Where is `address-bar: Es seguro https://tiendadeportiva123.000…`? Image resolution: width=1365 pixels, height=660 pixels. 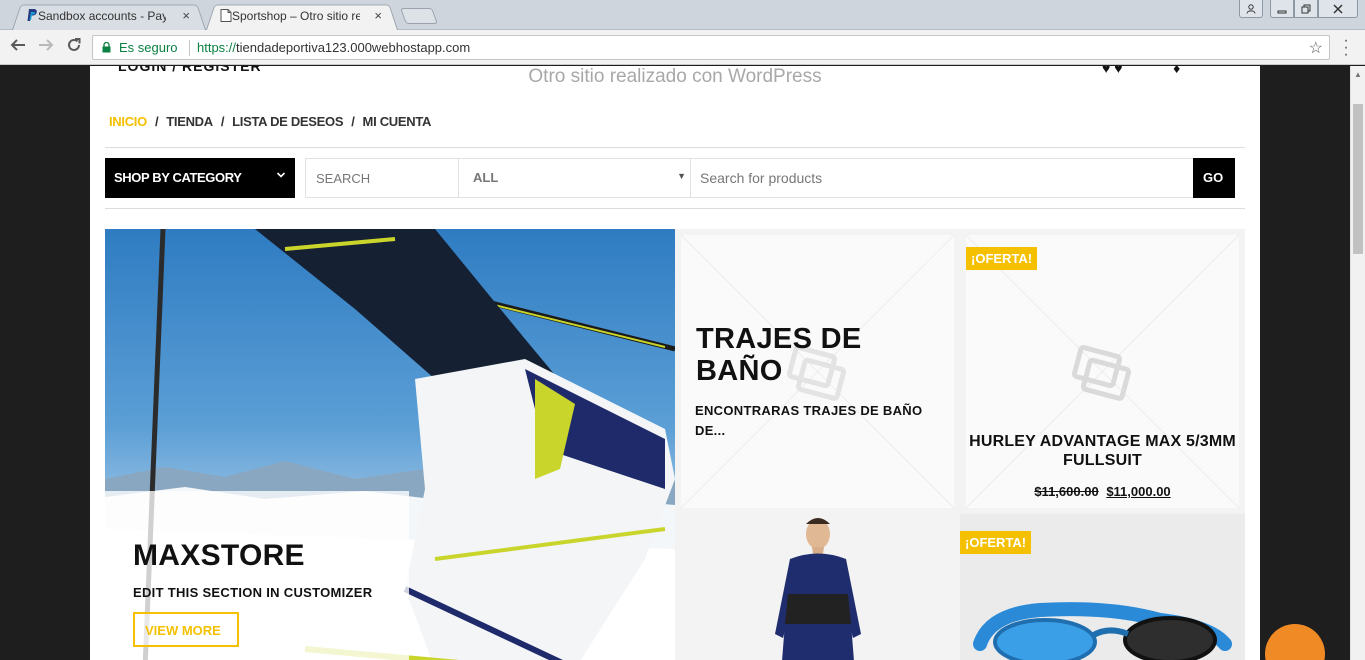 address-bar: Es seguro https://tiendadeportiva123.000… is located at coordinates (711, 47).